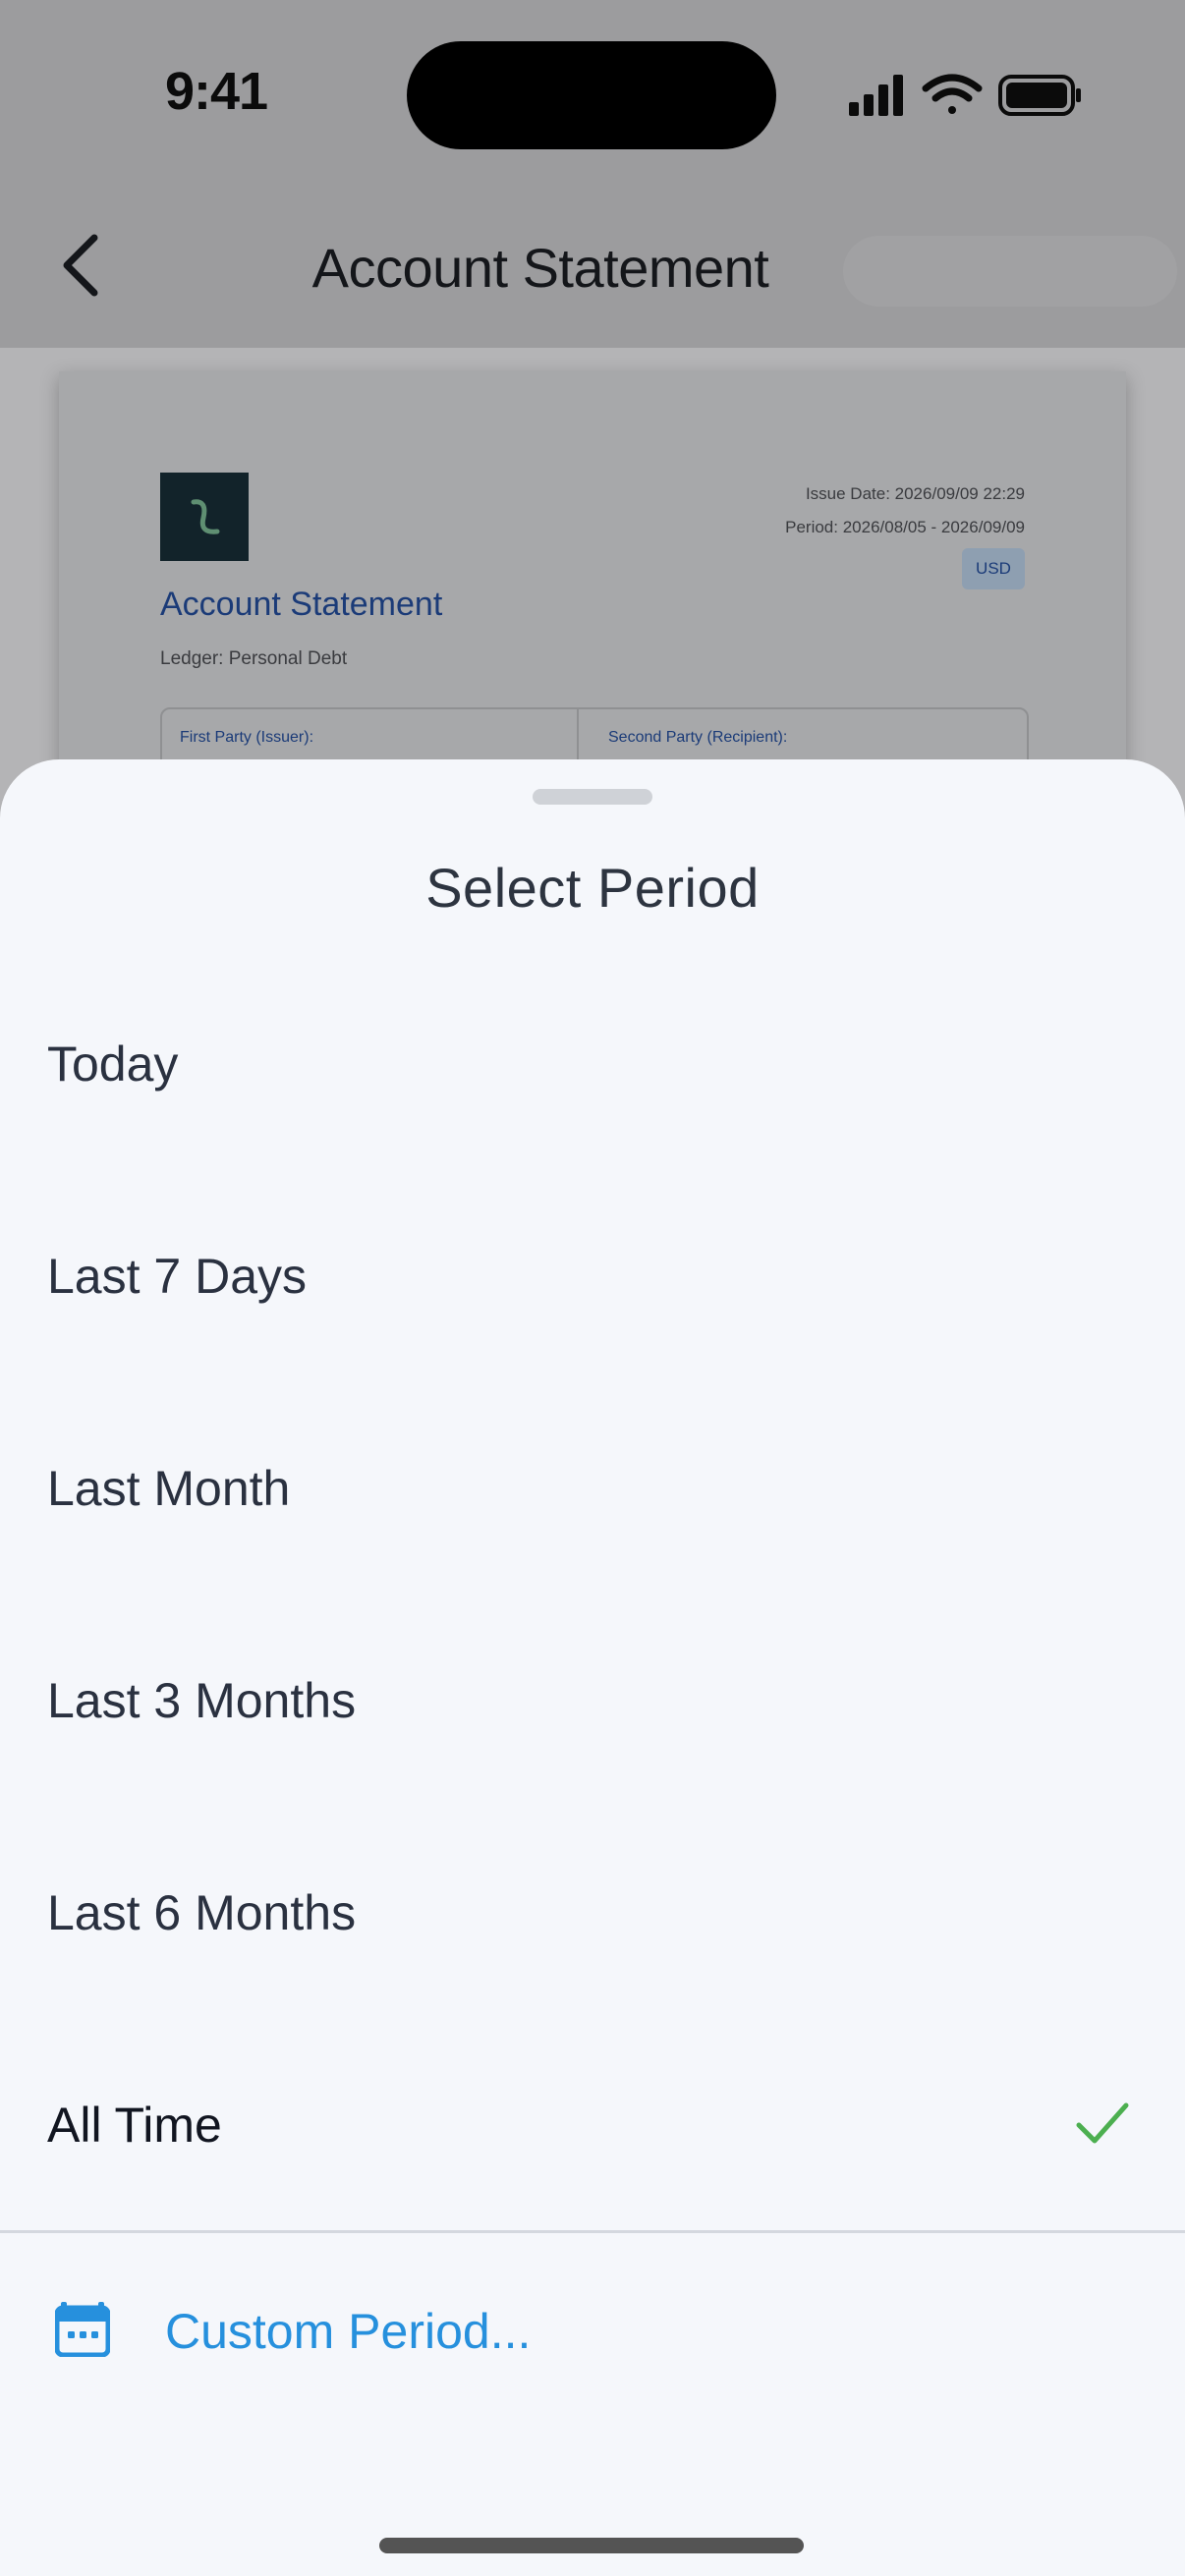  I want to click on status-bar: 9:41, so click(592, 93).